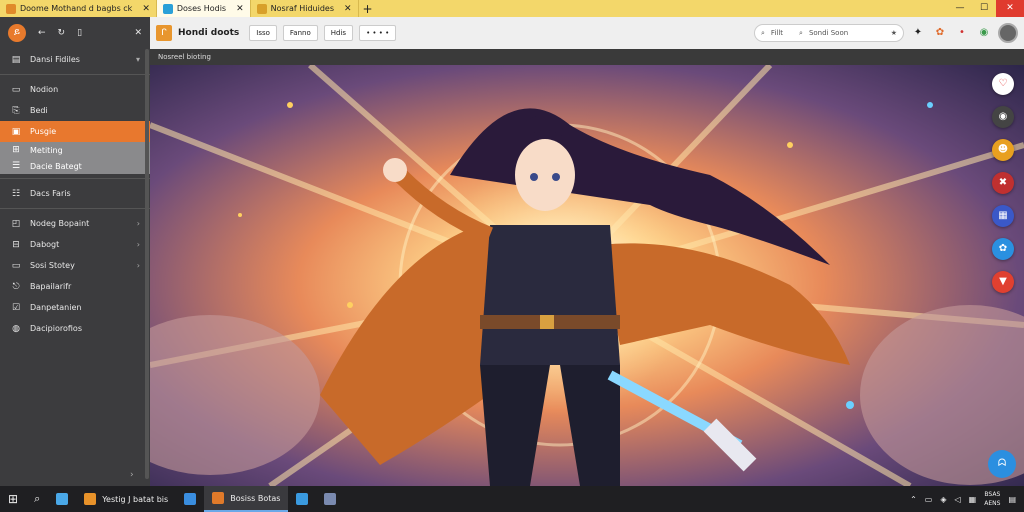 Image resolution: width=1024 pixels, height=512 pixels. What do you see at coordinates (1003, 216) in the screenshot?
I see `floating-action-button: ▦` at bounding box center [1003, 216].